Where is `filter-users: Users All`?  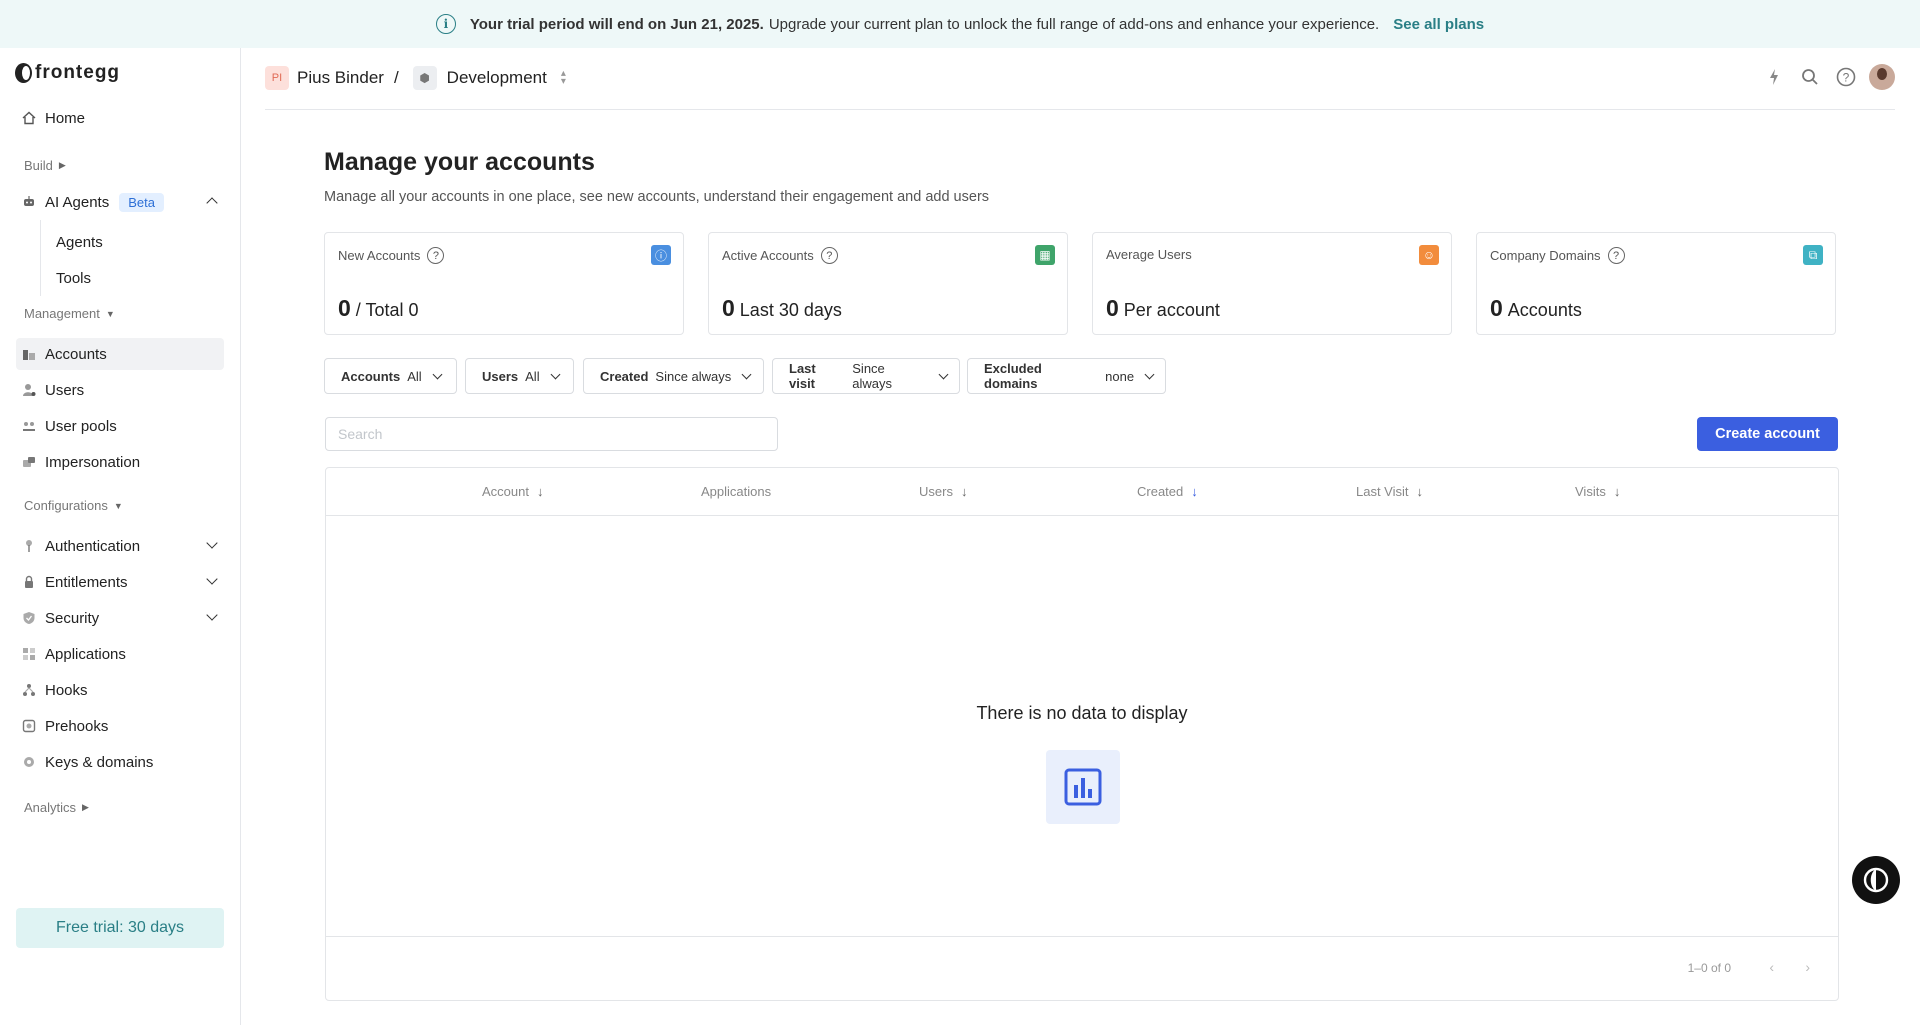 filter-users: Users All is located at coordinates (519, 376).